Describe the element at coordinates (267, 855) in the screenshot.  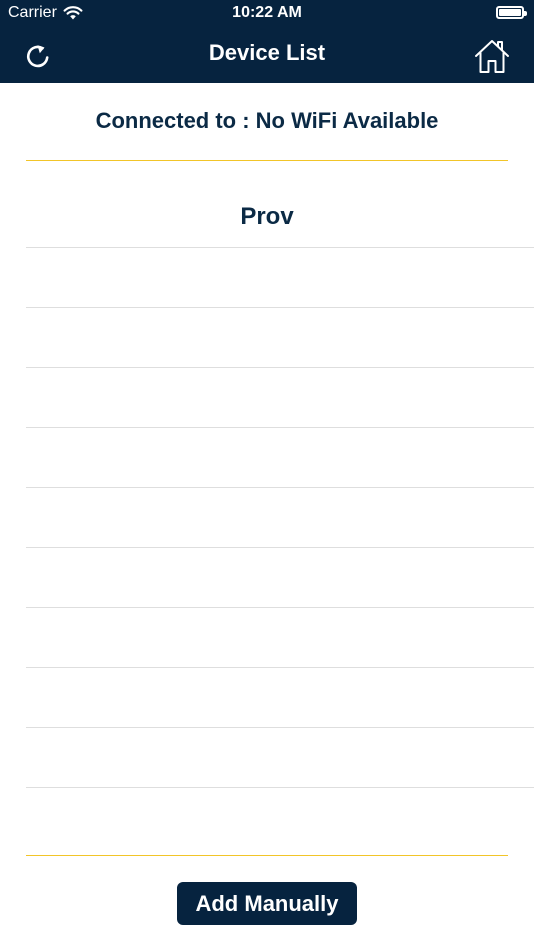
I see `bottom-divider` at that location.